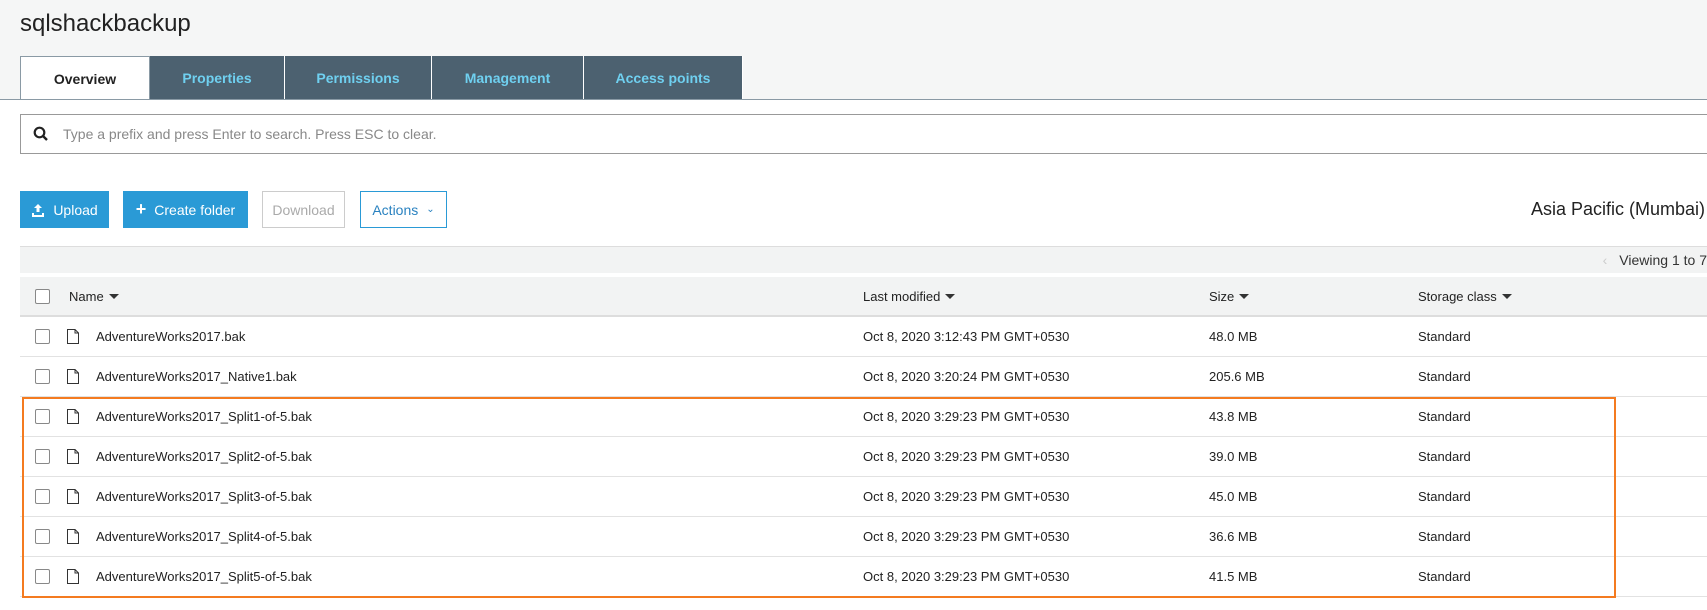  I want to click on search-icon, so click(40, 133).